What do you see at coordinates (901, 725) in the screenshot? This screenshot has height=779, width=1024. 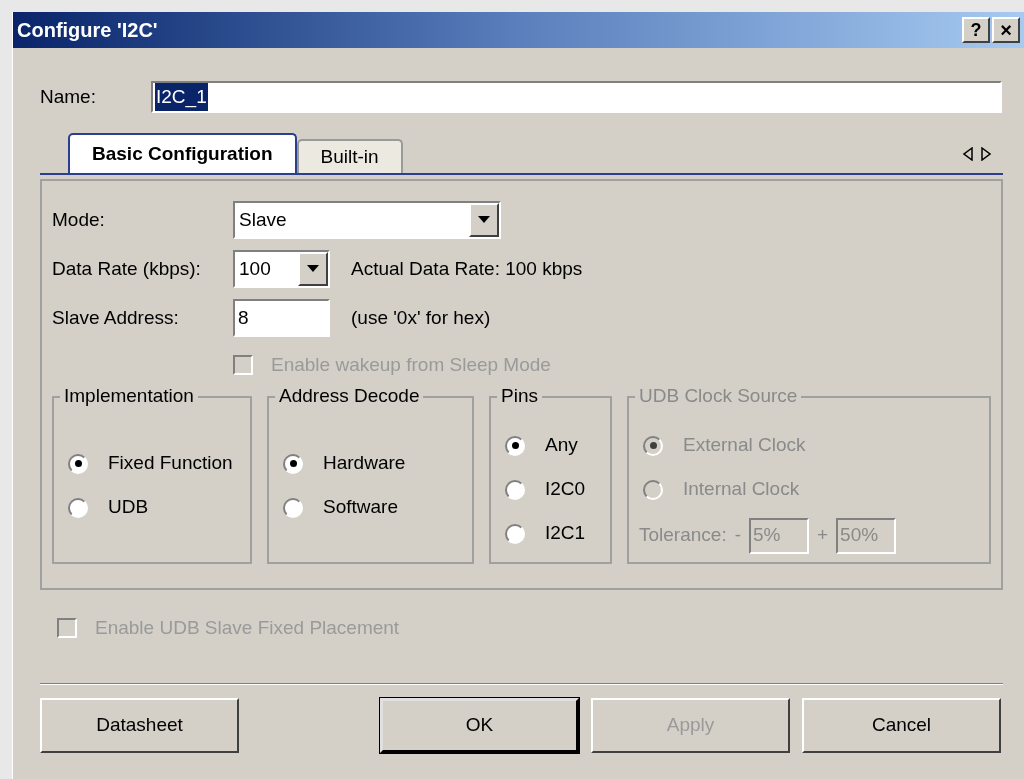 I see `dialog-button: Cancel` at bounding box center [901, 725].